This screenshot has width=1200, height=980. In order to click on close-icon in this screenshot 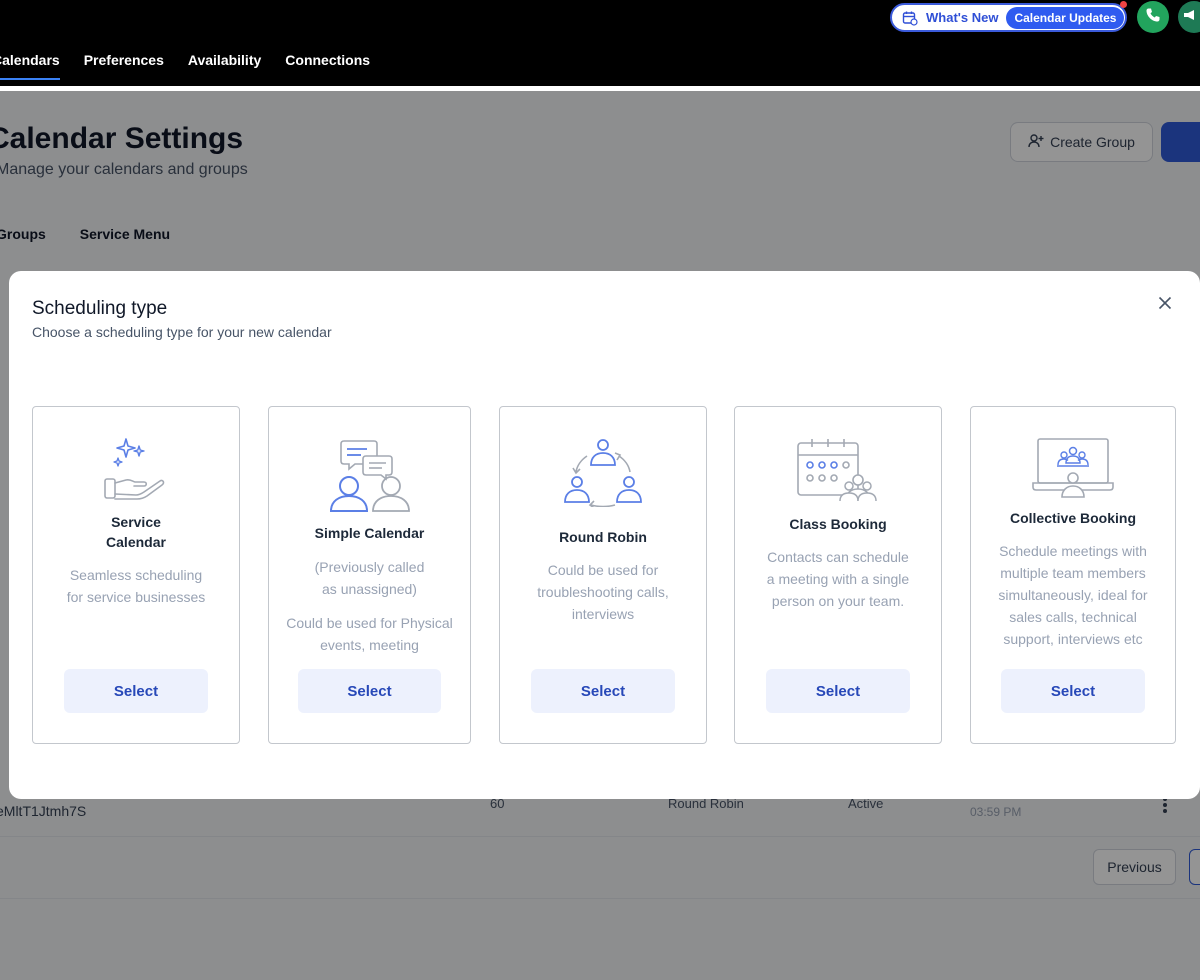, I will do `click(1165, 305)`.